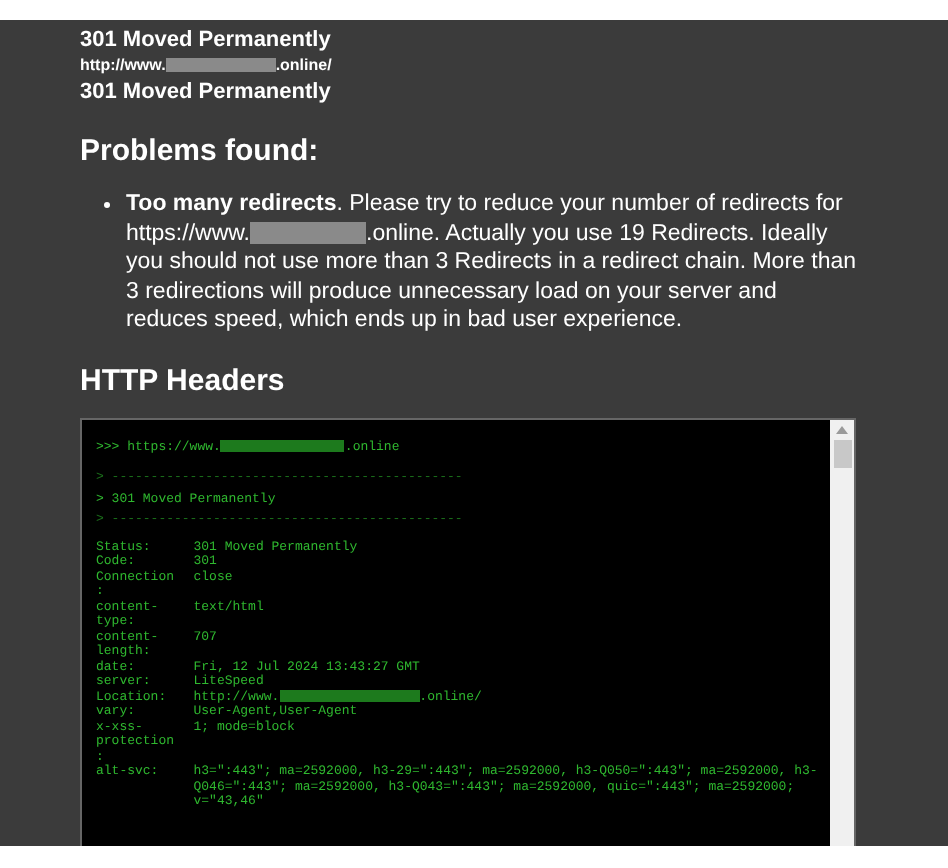 The image size is (948, 868). What do you see at coordinates (107, 205) in the screenshot?
I see `bullet-icon` at bounding box center [107, 205].